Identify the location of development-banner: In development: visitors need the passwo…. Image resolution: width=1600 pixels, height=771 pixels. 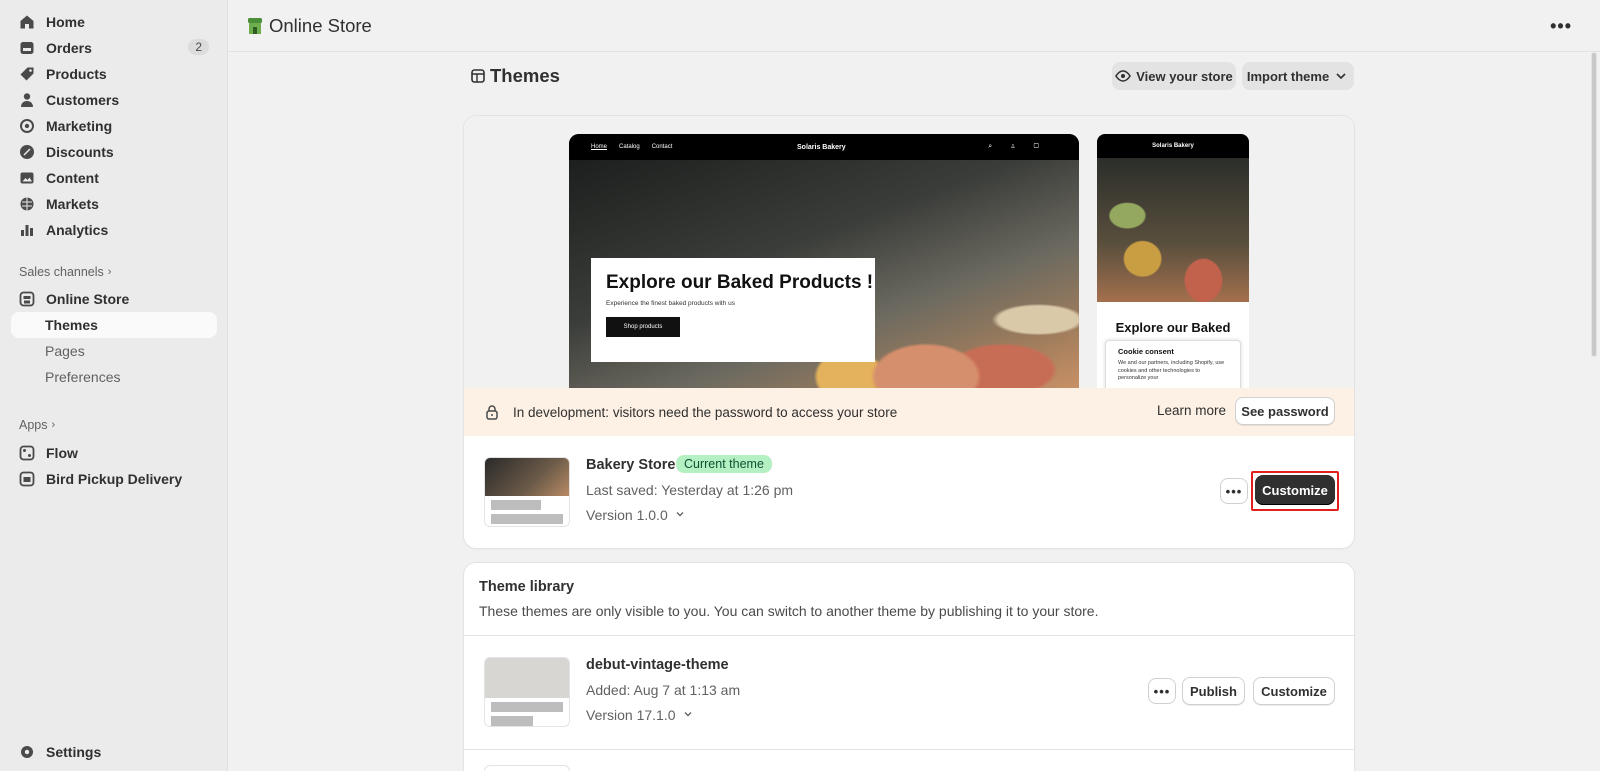
(909, 412).